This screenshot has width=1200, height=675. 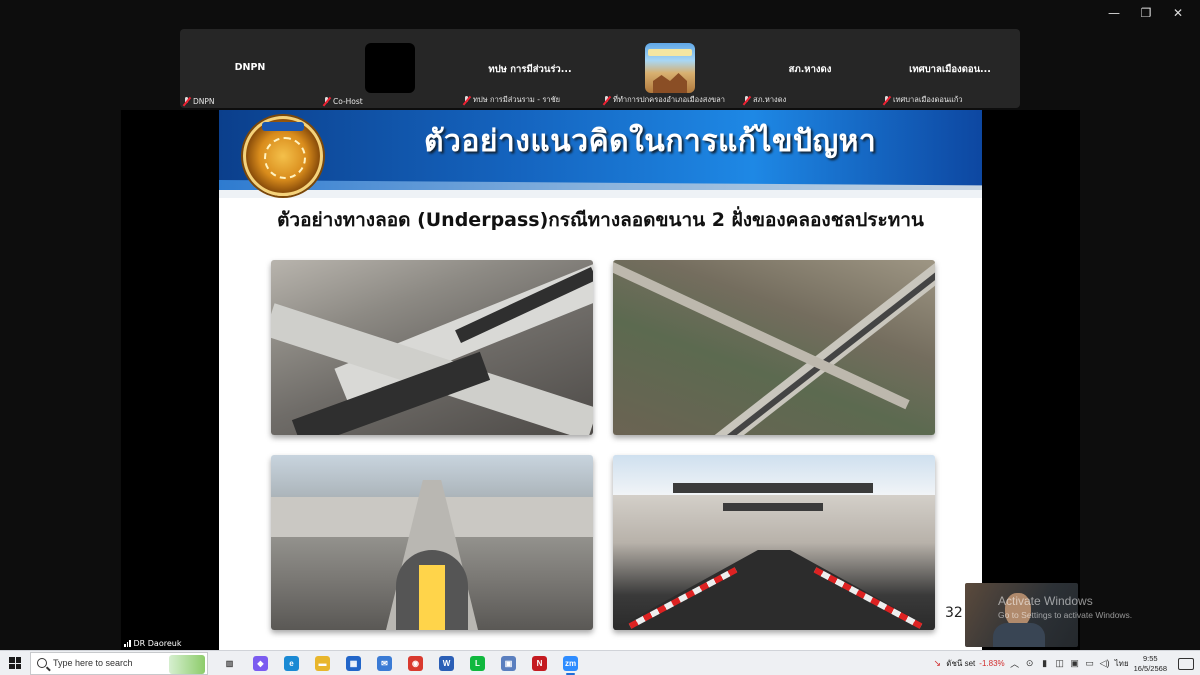 I want to click on input-language: ไทย, so click(x=1122, y=663).